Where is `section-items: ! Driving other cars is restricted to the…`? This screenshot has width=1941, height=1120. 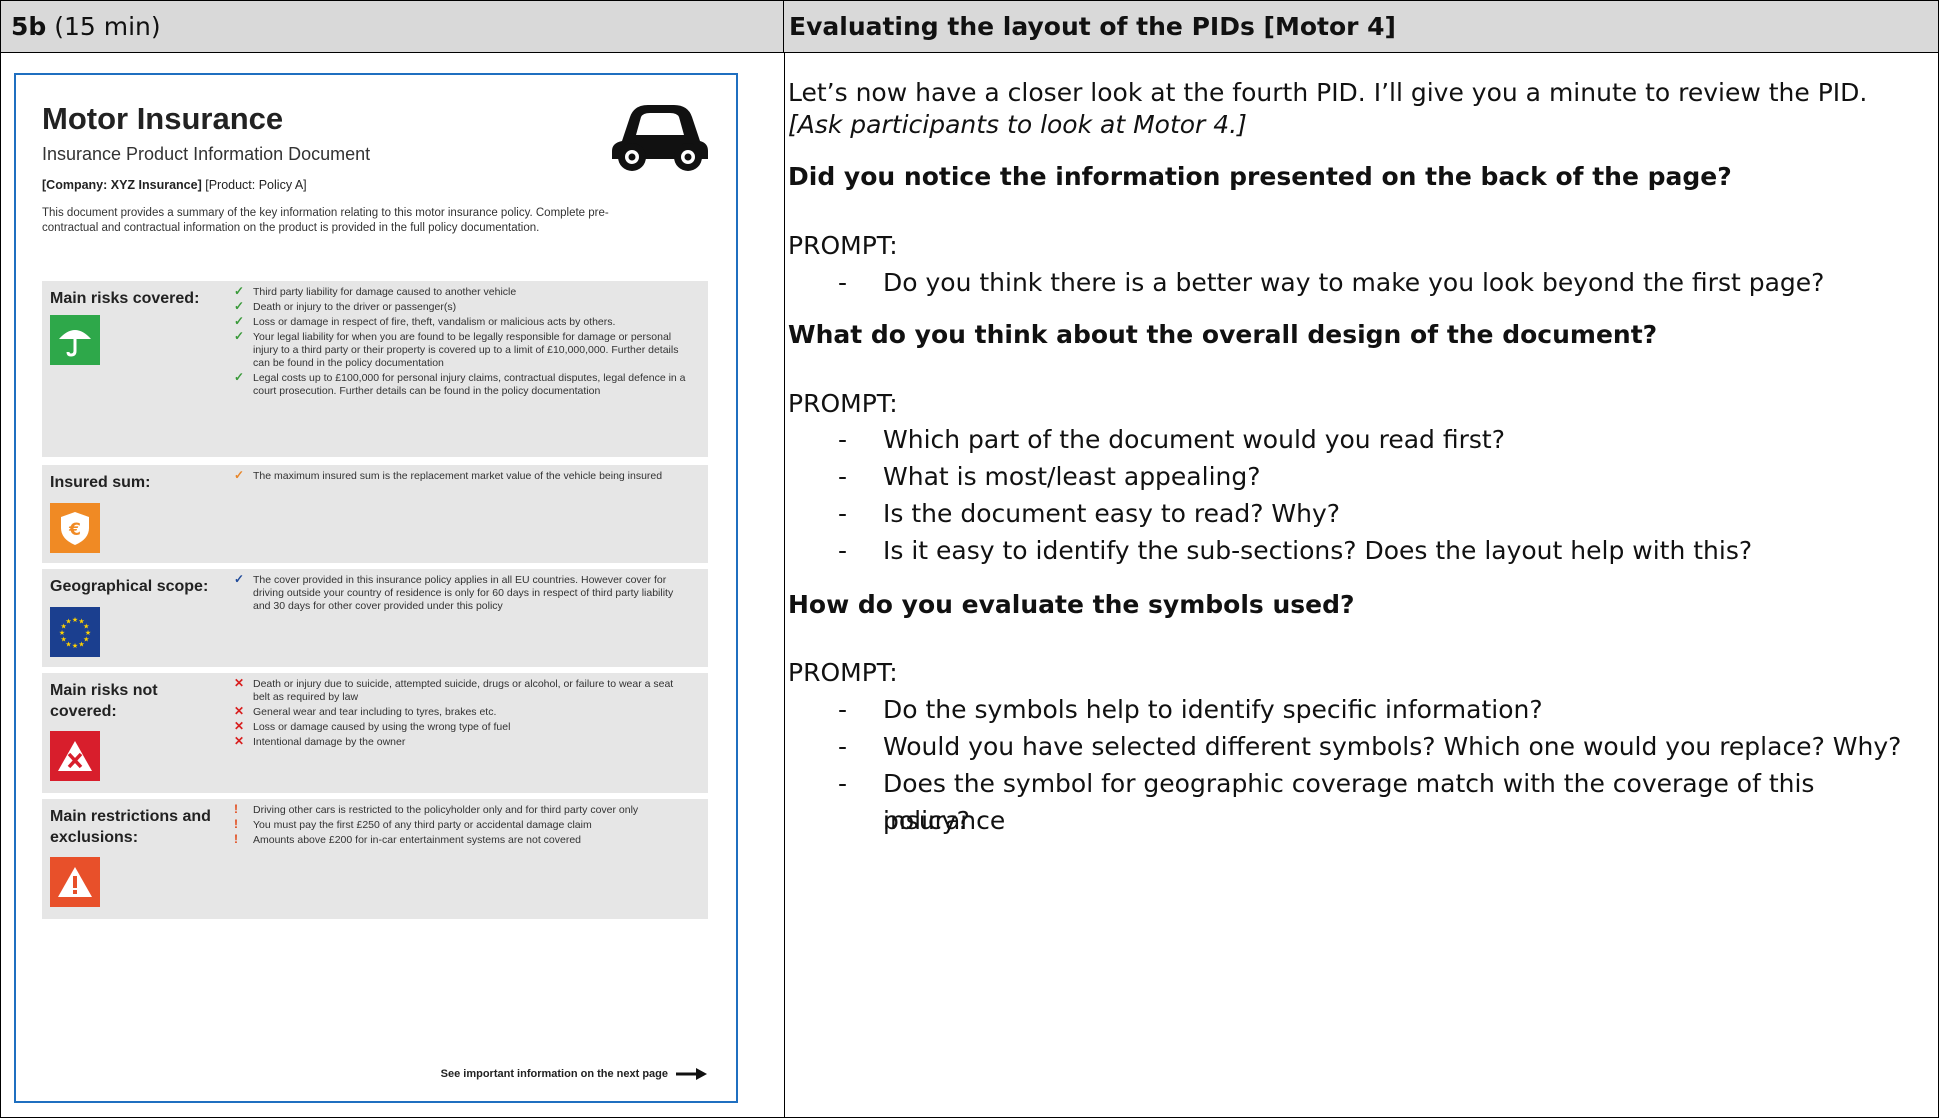
section-items: ! Driving other cars is restricted to the… is located at coordinates (462, 825).